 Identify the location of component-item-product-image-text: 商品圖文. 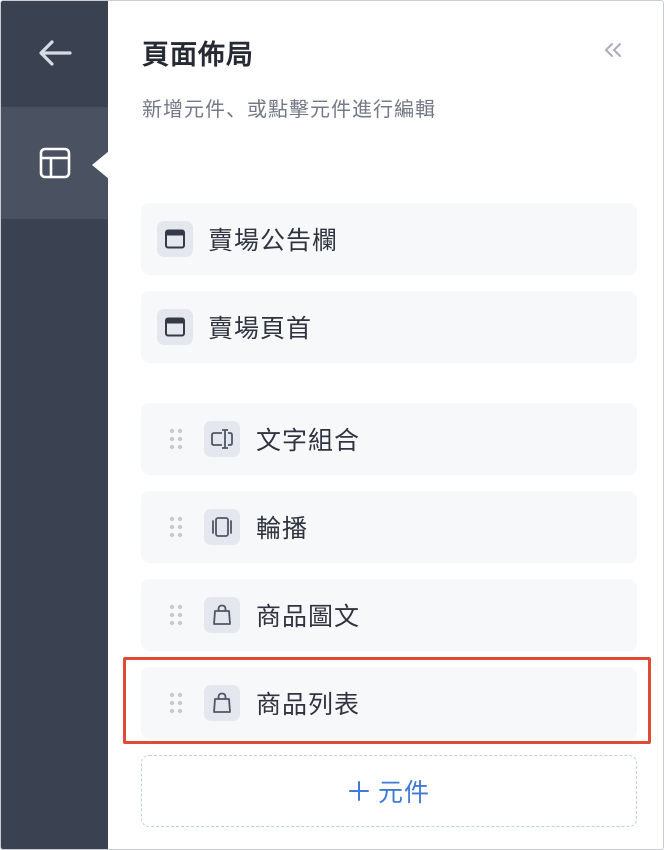
(389, 615).